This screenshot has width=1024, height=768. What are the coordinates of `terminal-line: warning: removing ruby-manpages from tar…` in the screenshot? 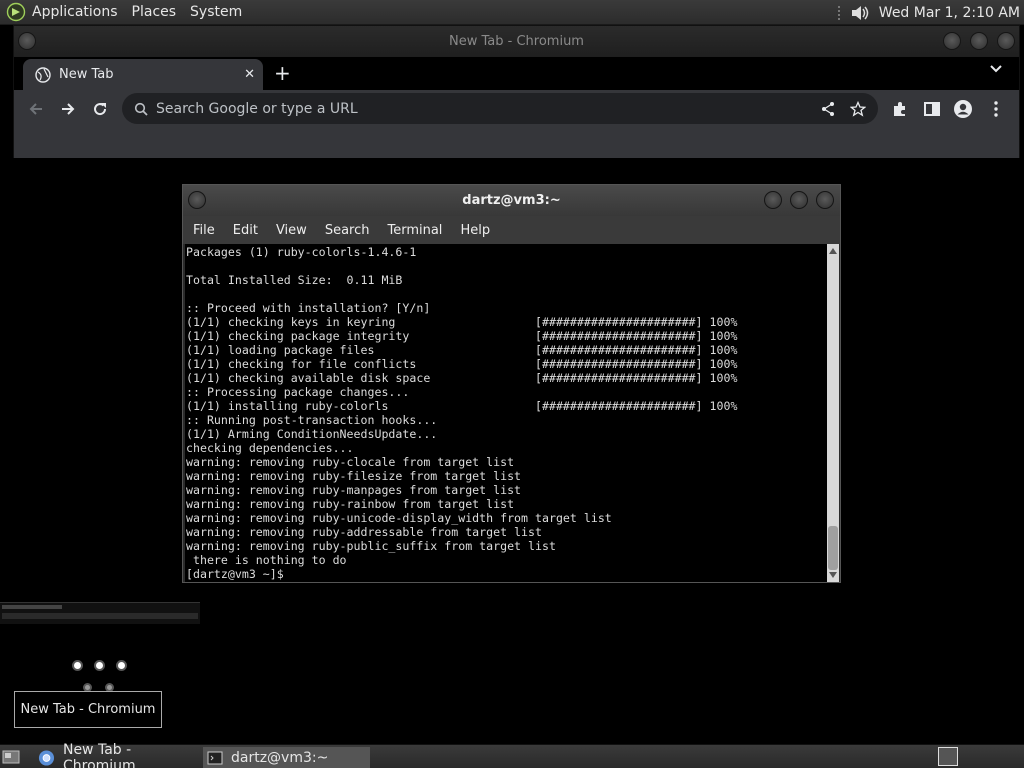 It's located at (354, 490).